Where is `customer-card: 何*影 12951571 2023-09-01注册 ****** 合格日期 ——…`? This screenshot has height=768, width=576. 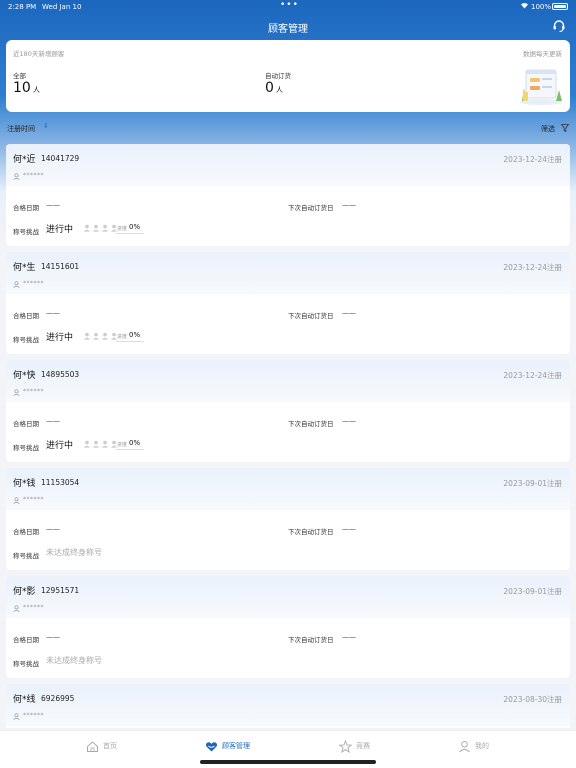 customer-card: 何*影 12951571 2023-09-01注册 ****** 合格日期 ——… is located at coordinates (288, 627).